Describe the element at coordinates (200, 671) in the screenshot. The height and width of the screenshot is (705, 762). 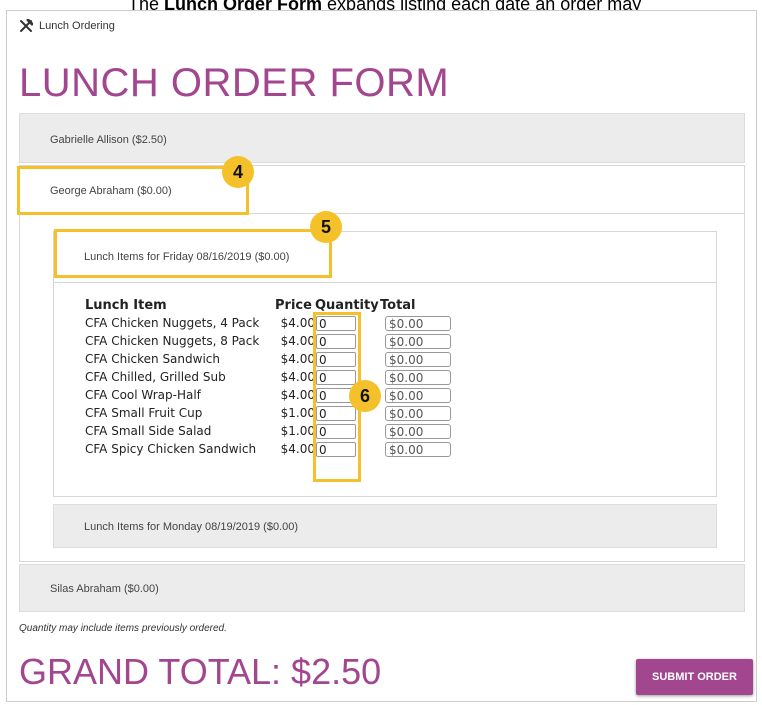
I see `grand-total: GRAND TOTAL: $2.50` at that location.